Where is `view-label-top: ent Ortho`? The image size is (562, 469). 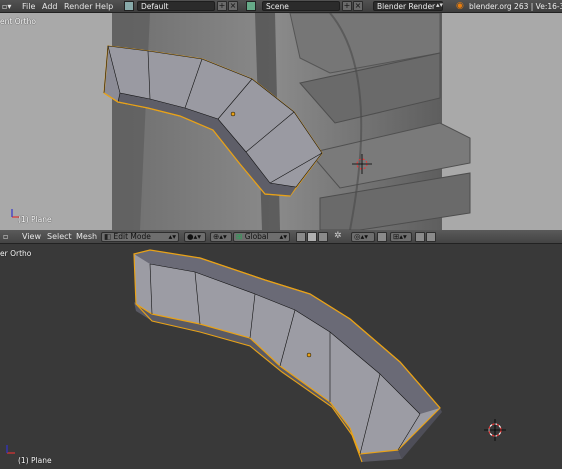
view-label-top: ent Ortho is located at coordinates (18, 21).